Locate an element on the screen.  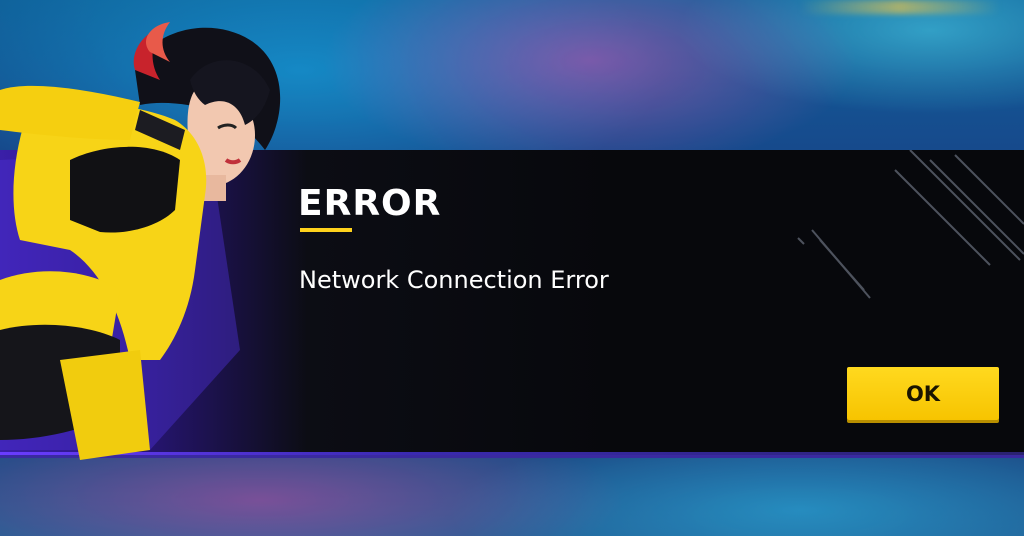
error-title: ERROR is located at coordinates (370, 203).